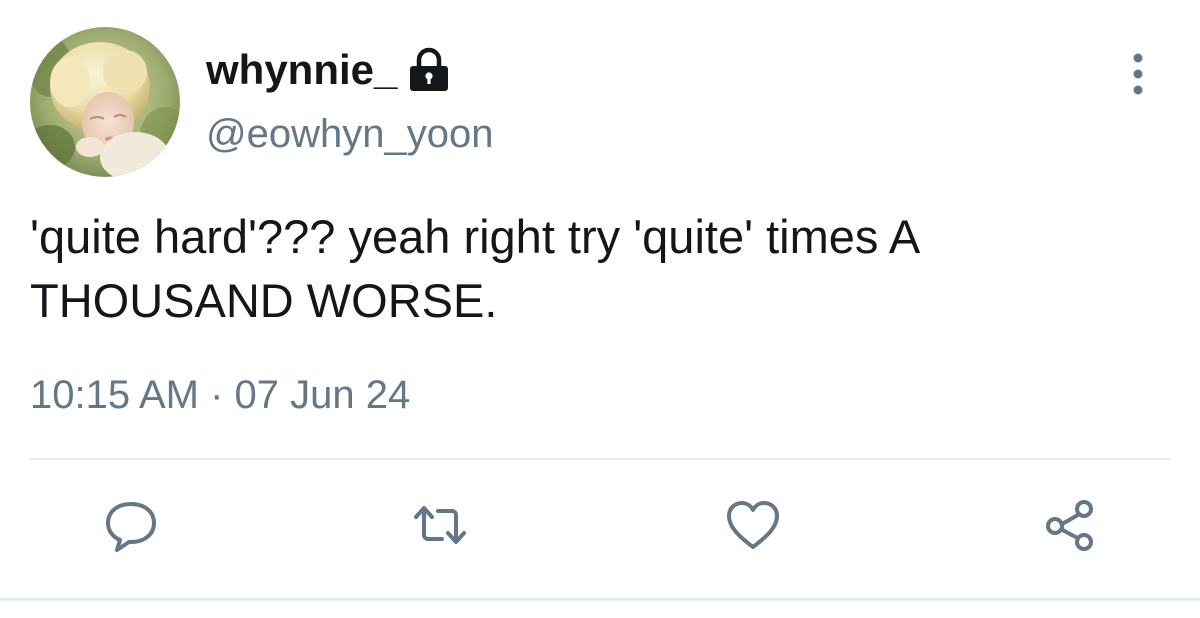  I want to click on action-bar, so click(600, 530).